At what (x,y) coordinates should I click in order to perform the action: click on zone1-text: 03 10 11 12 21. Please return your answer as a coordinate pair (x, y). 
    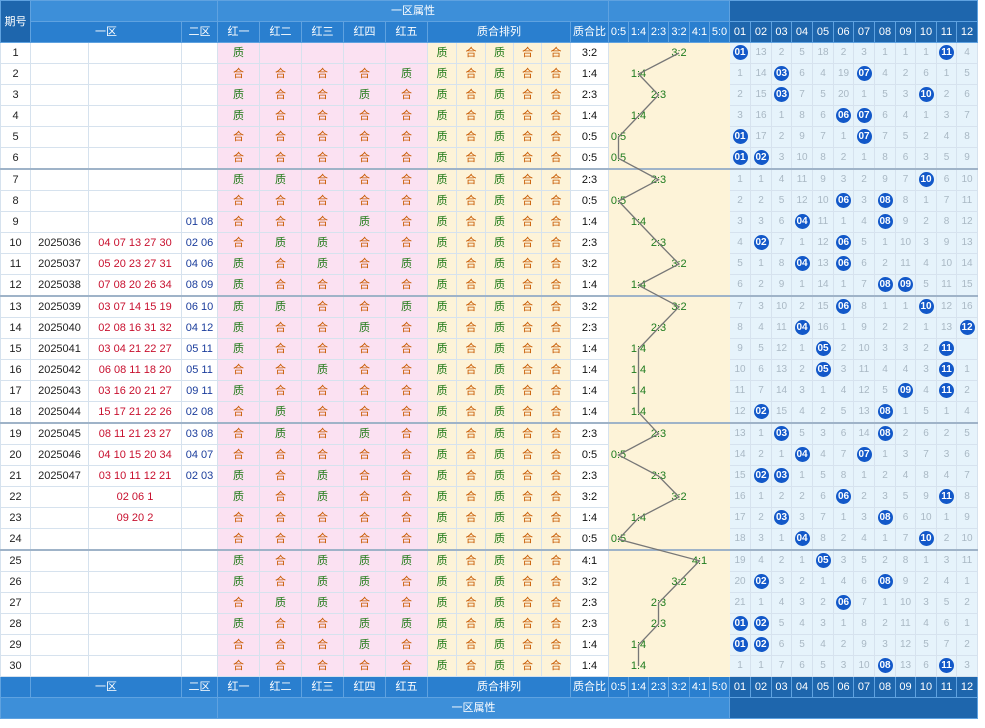
    Looking at the image, I should click on (135, 476).